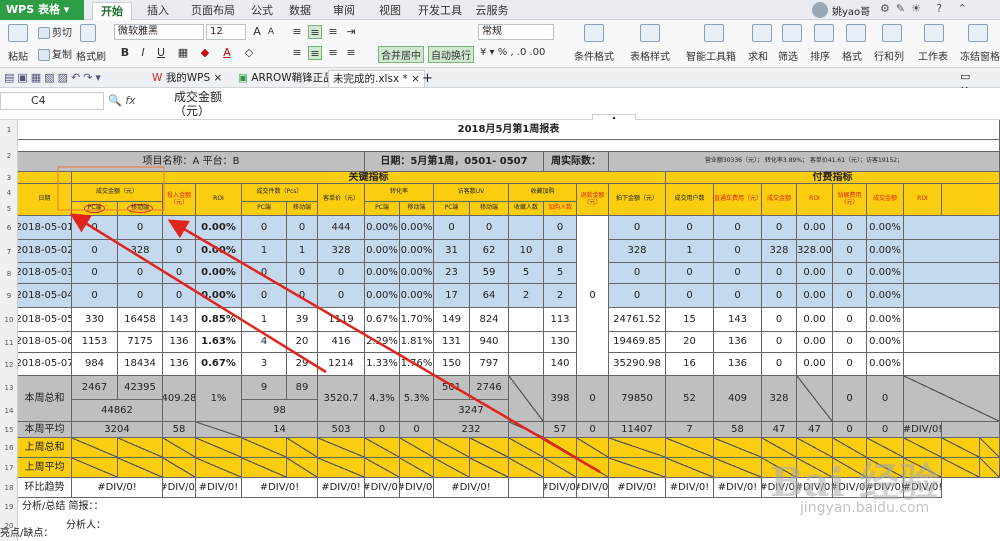 This screenshot has height=541, width=1000. I want to click on selection-highlight-box, so click(111, 188).